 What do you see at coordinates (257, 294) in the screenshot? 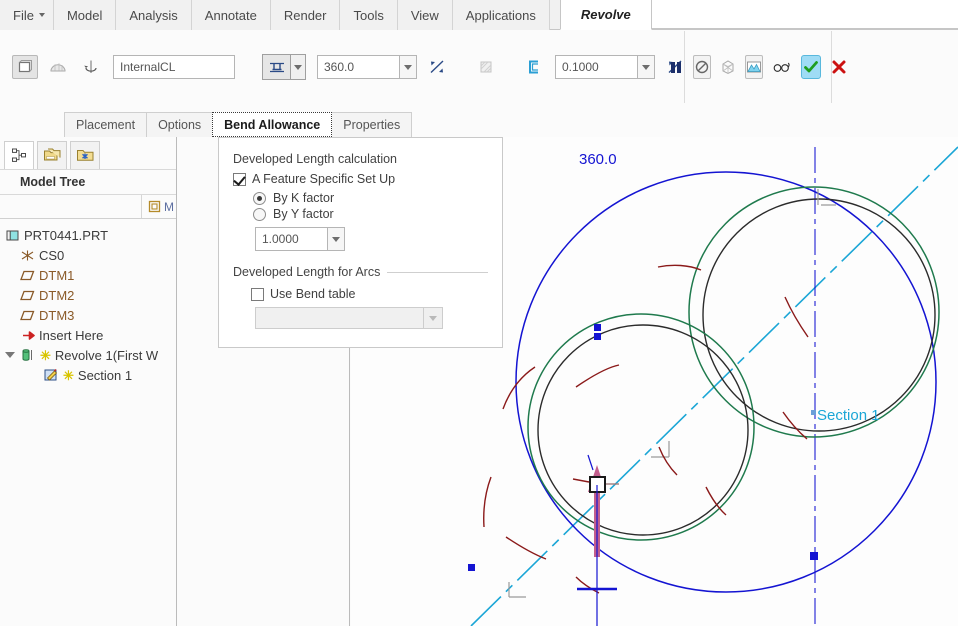
I see `use-bend-table-checkbox` at bounding box center [257, 294].